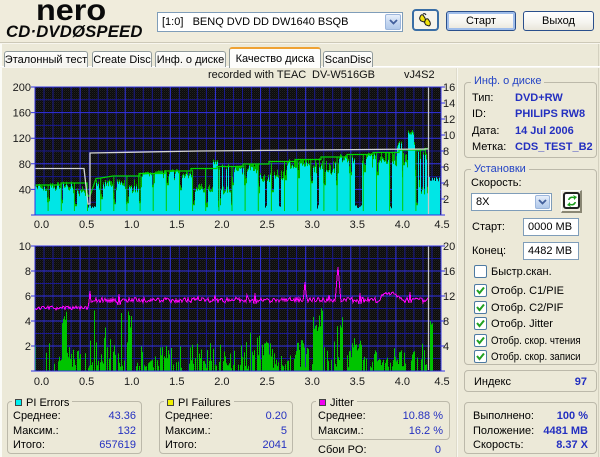  Describe the element at coordinates (22, 88) in the screenshot. I see `svg-text: 200` at that location.